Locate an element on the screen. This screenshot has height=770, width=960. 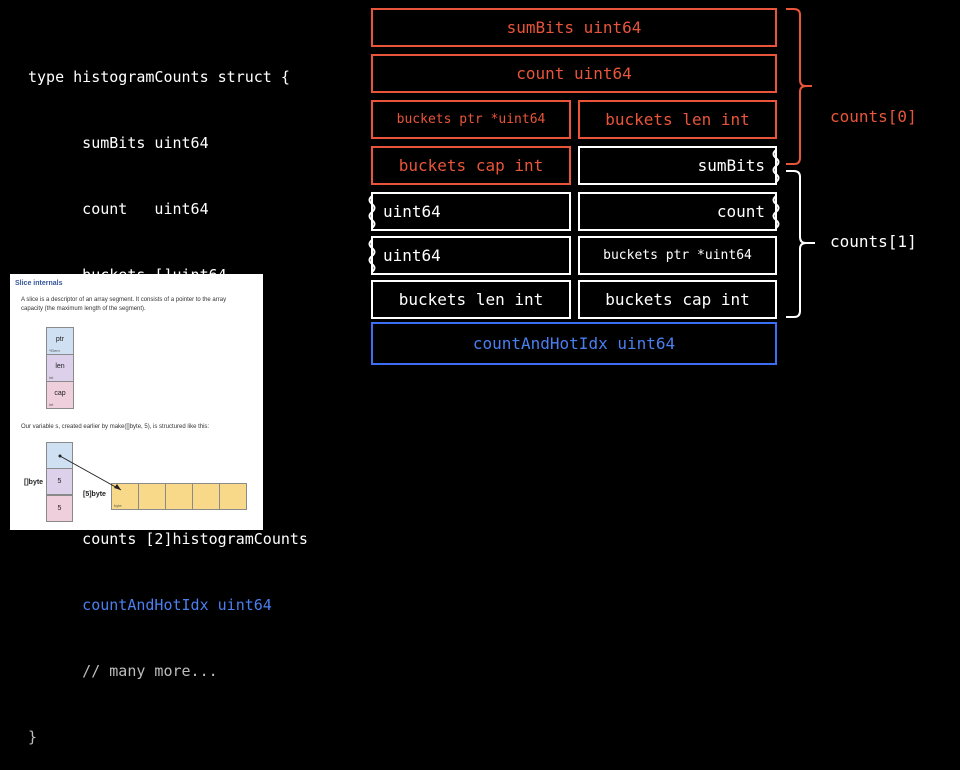
layout-sumbits-1-lo: sumBits is located at coordinates (677, 165).